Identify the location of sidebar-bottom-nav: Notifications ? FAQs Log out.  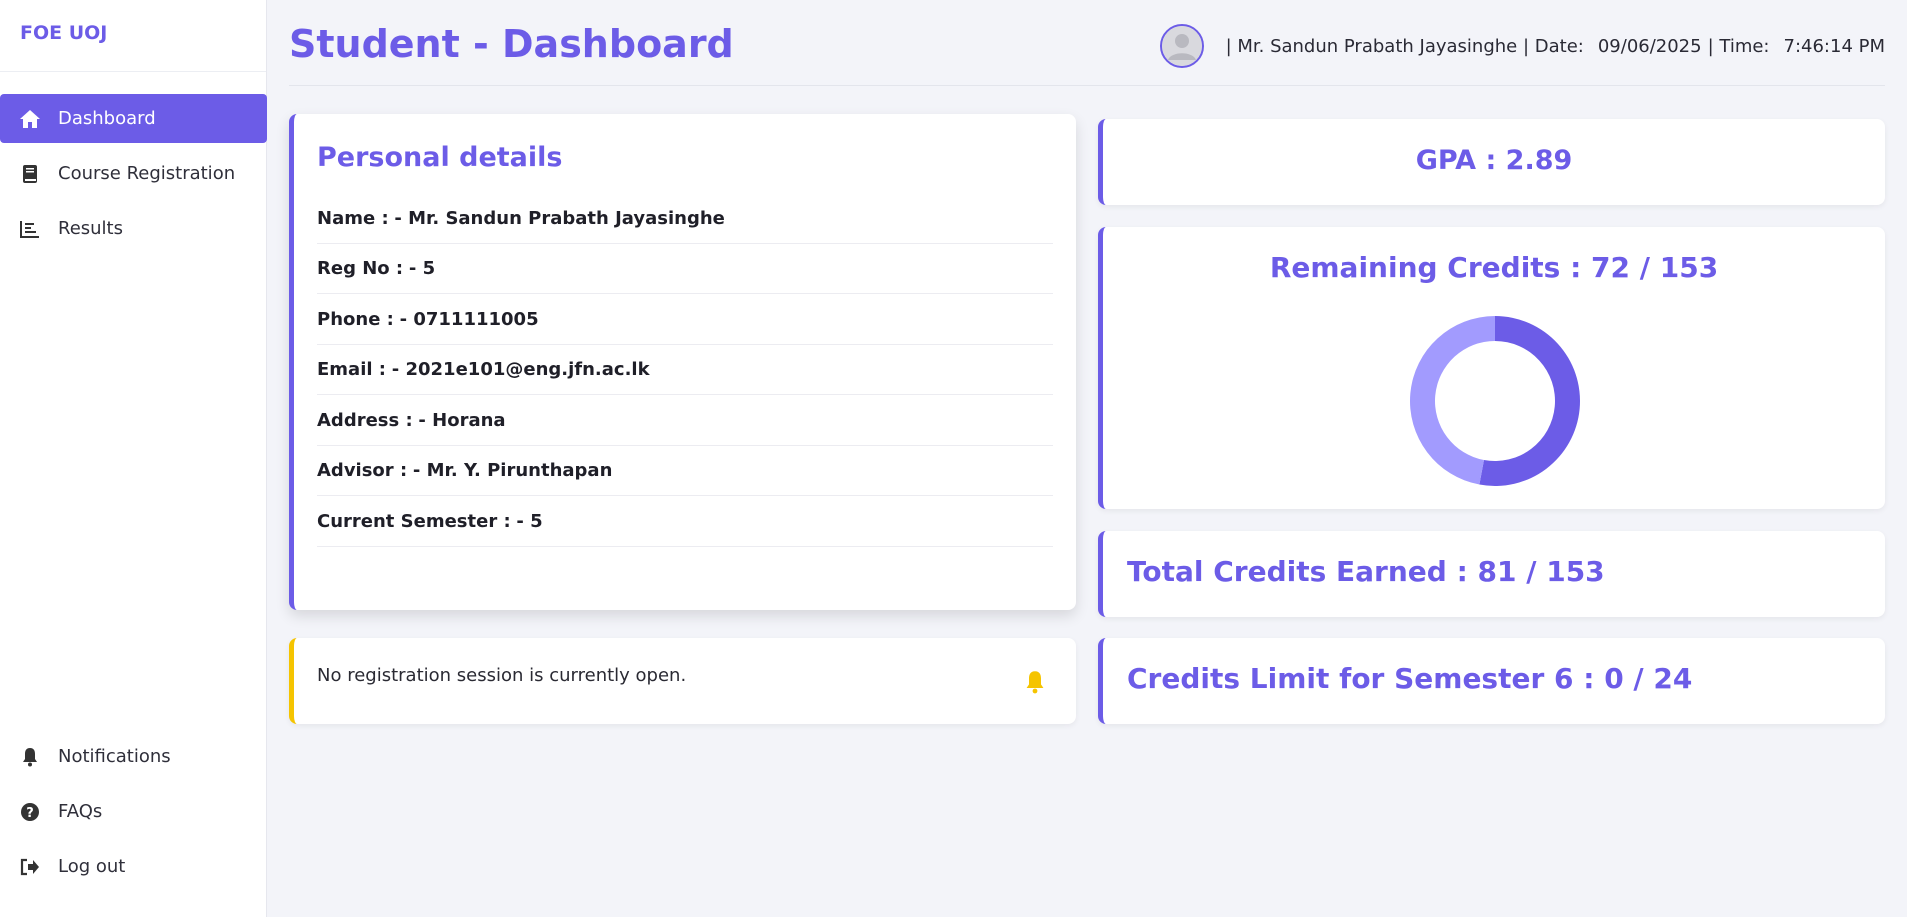
(133, 814).